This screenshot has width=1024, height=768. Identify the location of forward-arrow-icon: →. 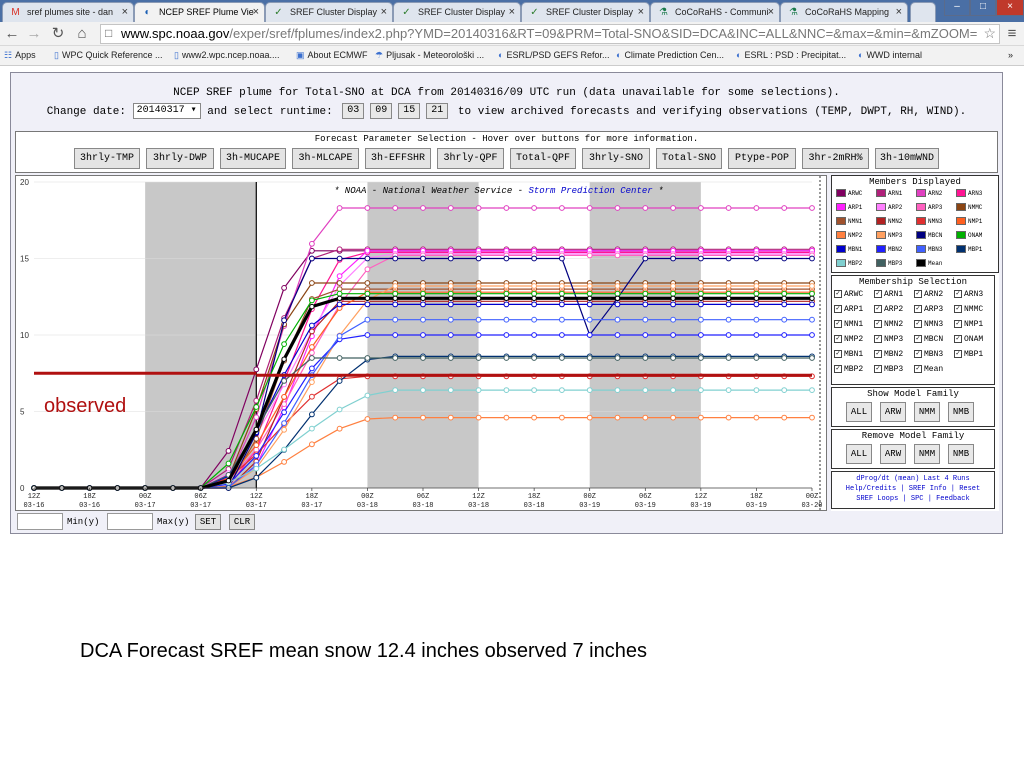
(34, 34).